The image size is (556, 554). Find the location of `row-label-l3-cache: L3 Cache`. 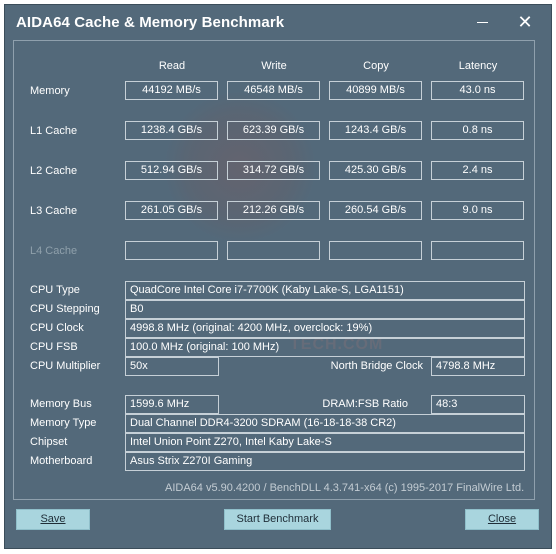

row-label-l3-cache: L3 Cache is located at coordinates (54, 211).